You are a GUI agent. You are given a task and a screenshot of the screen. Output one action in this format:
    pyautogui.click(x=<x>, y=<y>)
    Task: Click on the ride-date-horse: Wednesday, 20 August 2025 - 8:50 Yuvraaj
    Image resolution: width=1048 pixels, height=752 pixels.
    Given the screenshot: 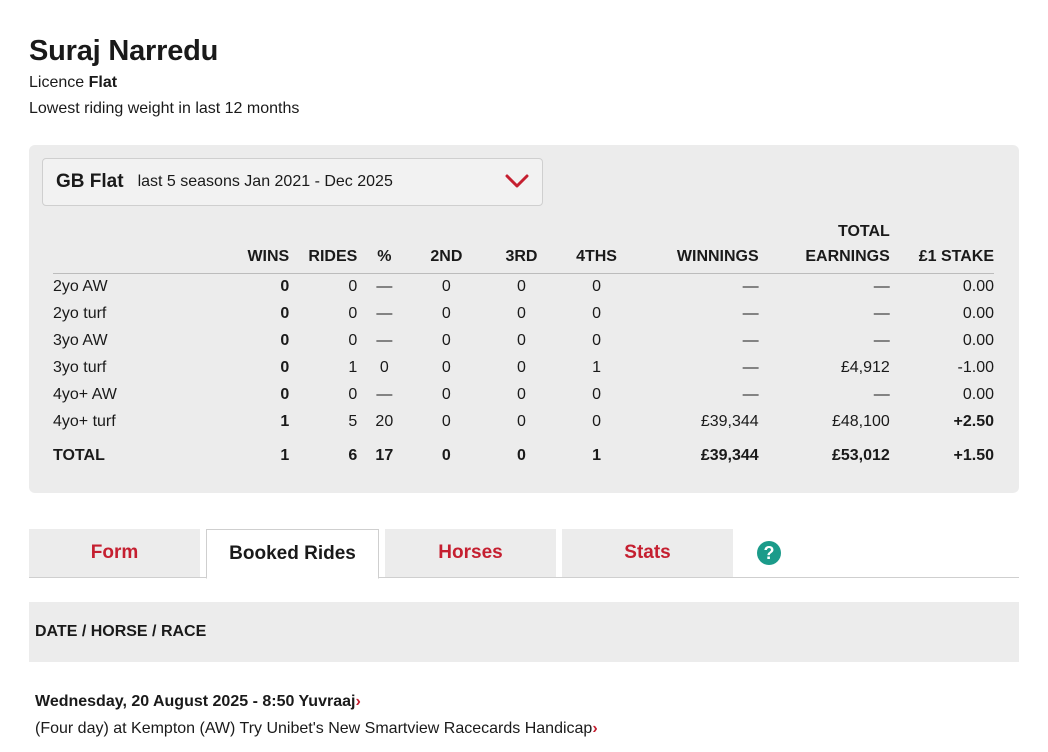 What is the action you would take?
    pyautogui.click(x=195, y=701)
    